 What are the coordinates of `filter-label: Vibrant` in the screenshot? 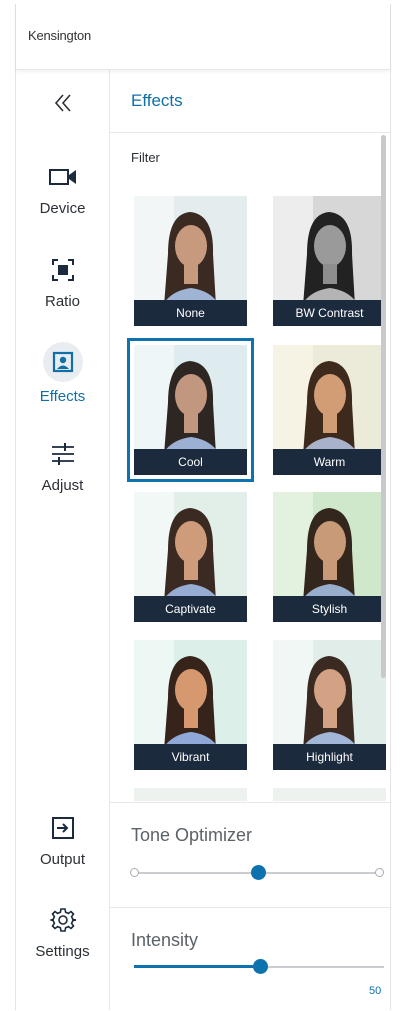 It's located at (190, 757).